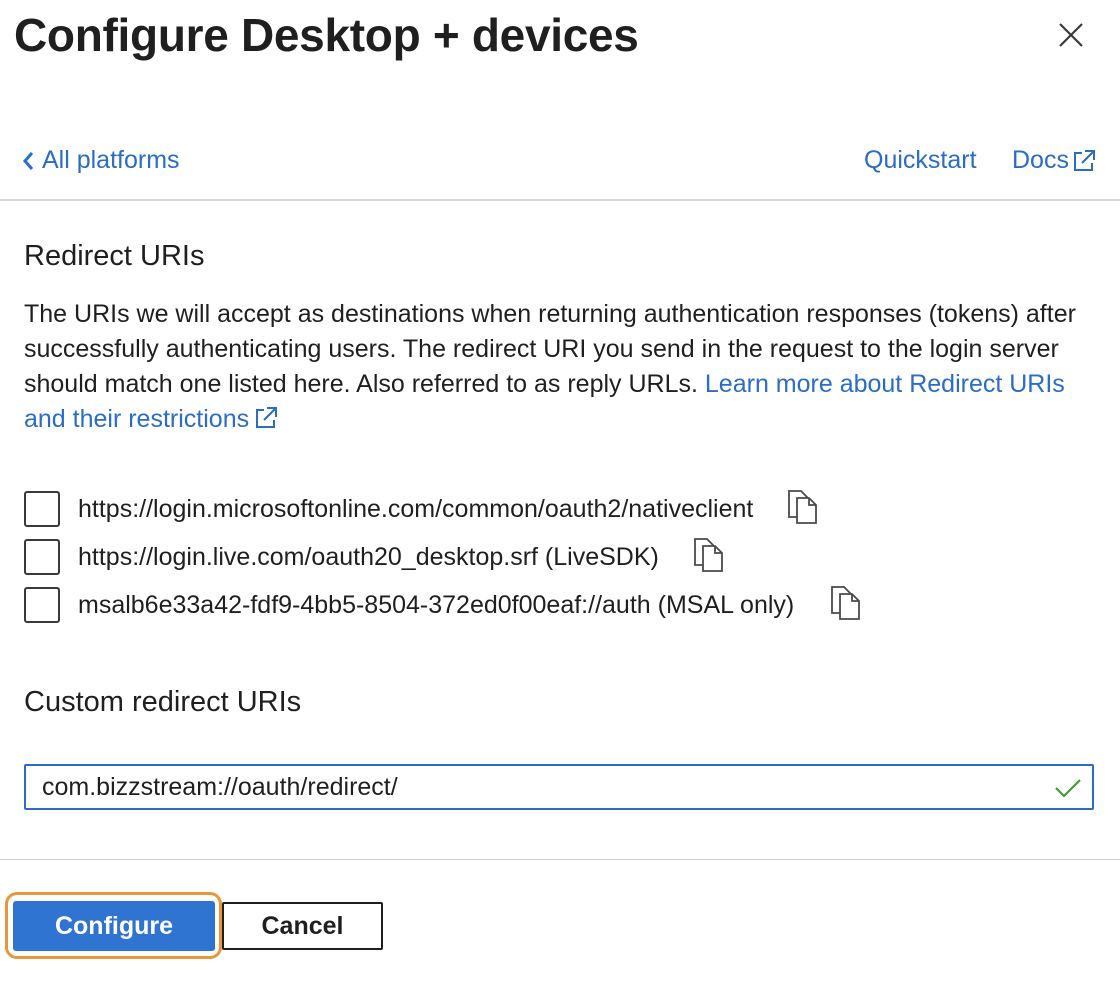  What do you see at coordinates (114, 256) in the screenshot?
I see `redirect-uris-heading: Redirect URIs` at bounding box center [114, 256].